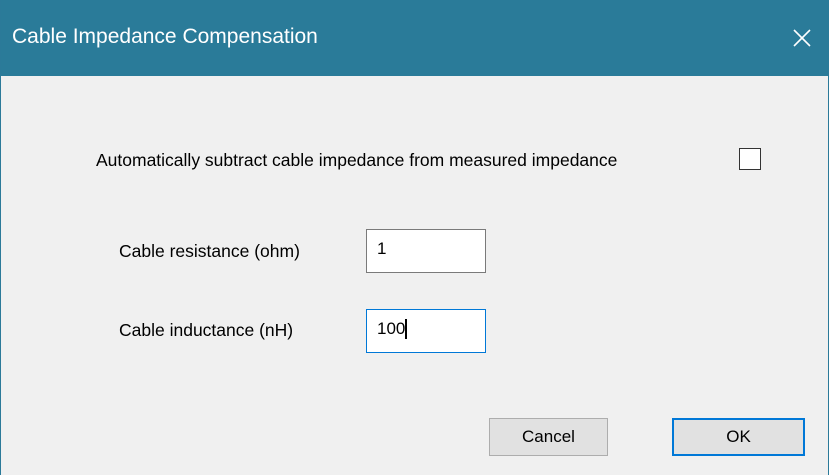  Describe the element at coordinates (738, 437) in the screenshot. I see `ok-button: OK` at that location.